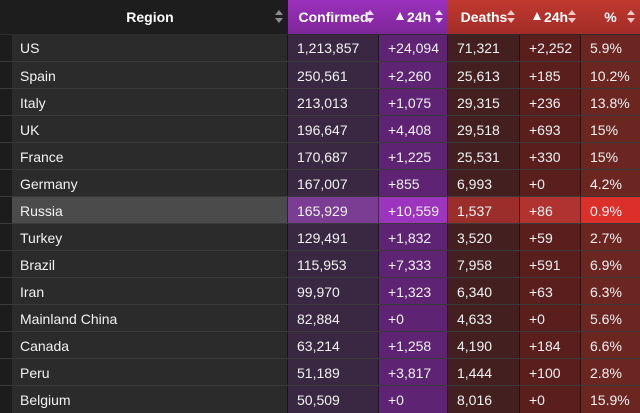 The image size is (640, 413). I want to click on percent-cell: 5.9%, so click(610, 48).